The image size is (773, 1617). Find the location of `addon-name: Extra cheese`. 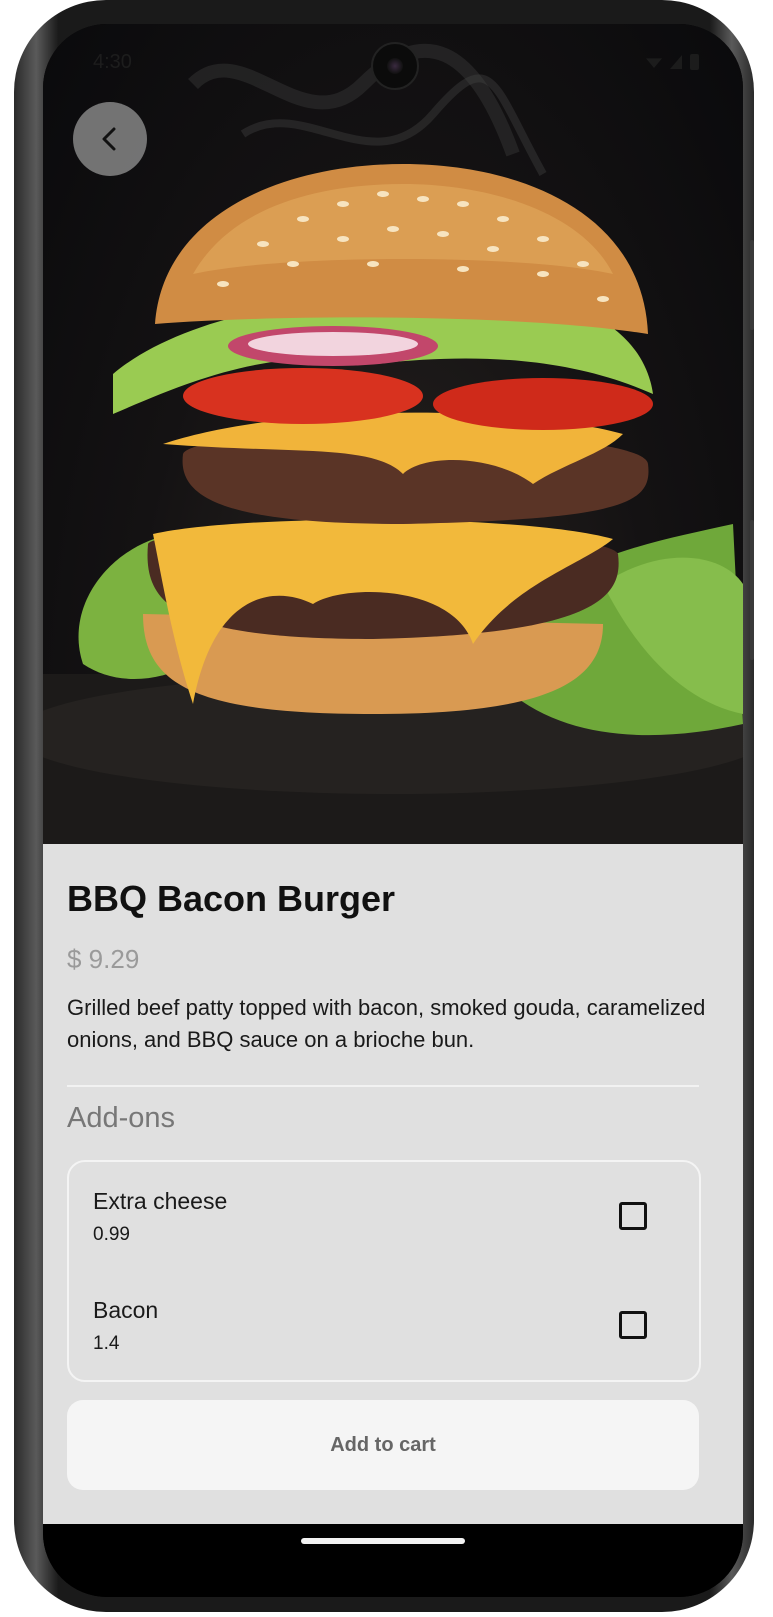

addon-name: Extra cheese is located at coordinates (160, 1201).